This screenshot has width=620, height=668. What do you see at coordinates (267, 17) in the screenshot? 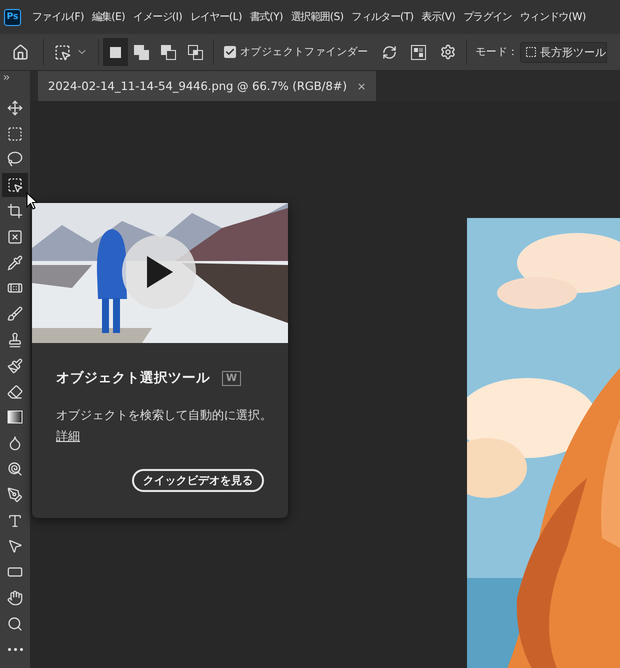
I see `menu-item: 書式(Y)` at bounding box center [267, 17].